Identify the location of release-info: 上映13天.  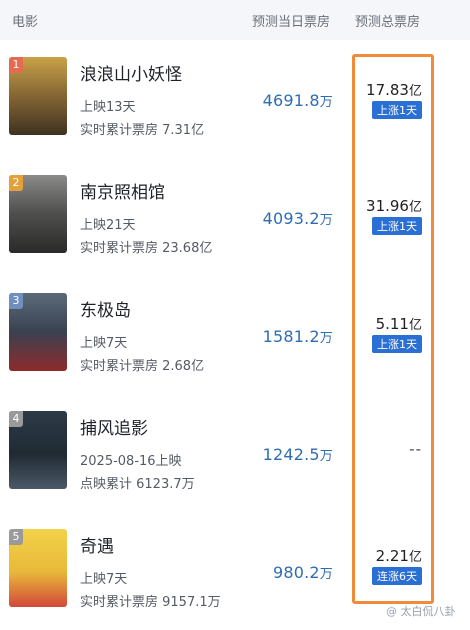
(108, 107).